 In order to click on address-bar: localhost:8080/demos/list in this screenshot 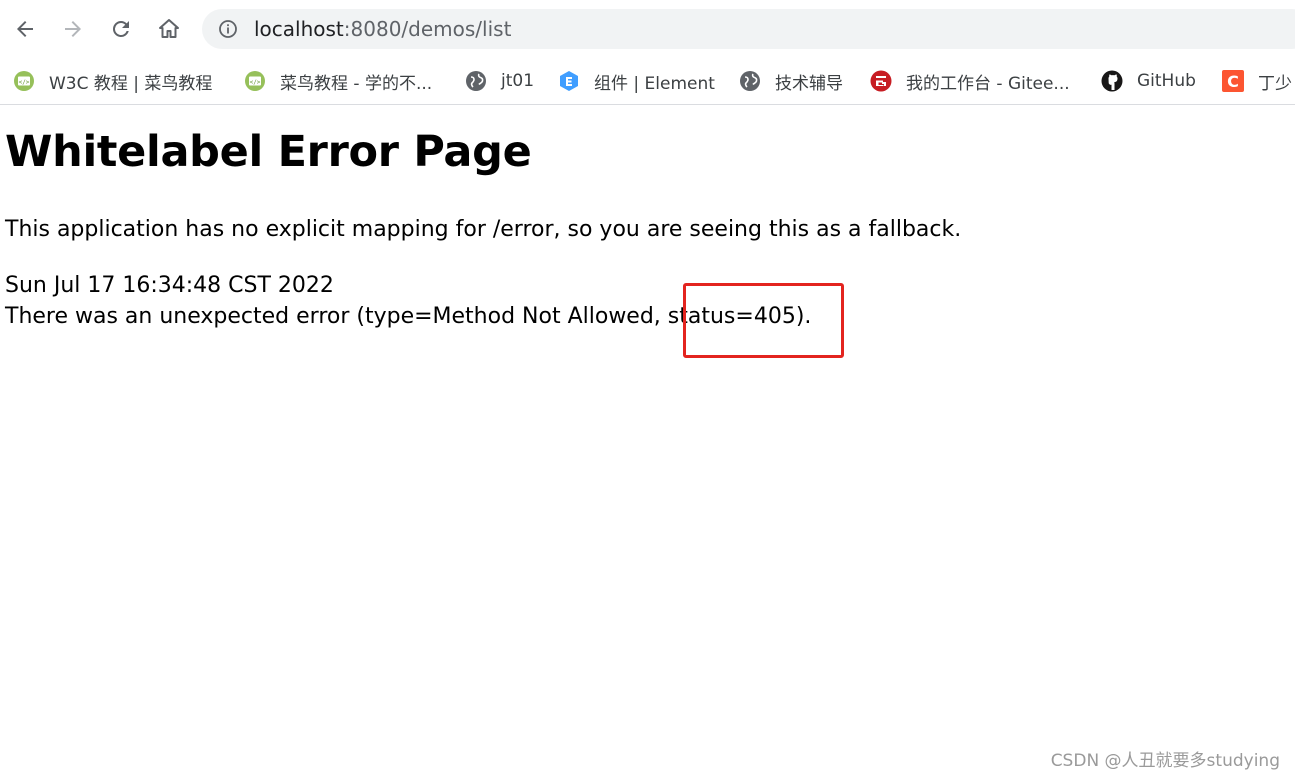, I will do `click(748, 29)`.